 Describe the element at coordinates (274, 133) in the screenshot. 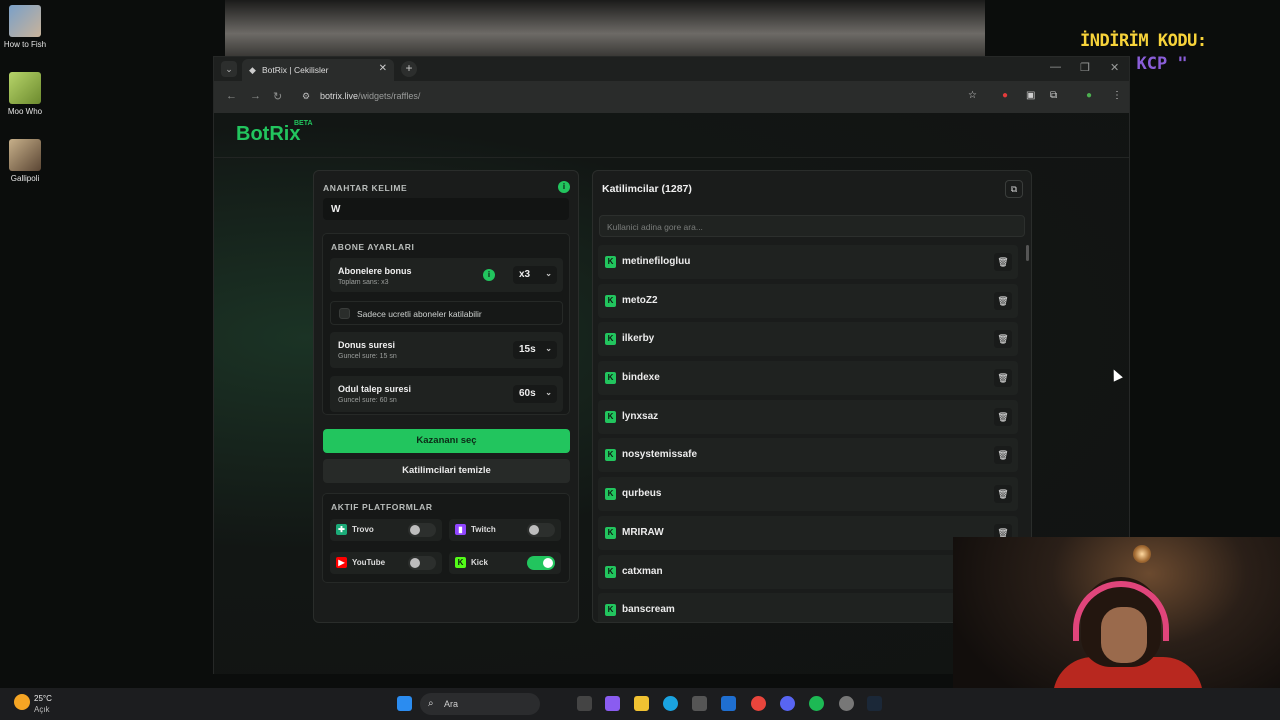

I see `botrix-logo: BotRix BETA` at that location.